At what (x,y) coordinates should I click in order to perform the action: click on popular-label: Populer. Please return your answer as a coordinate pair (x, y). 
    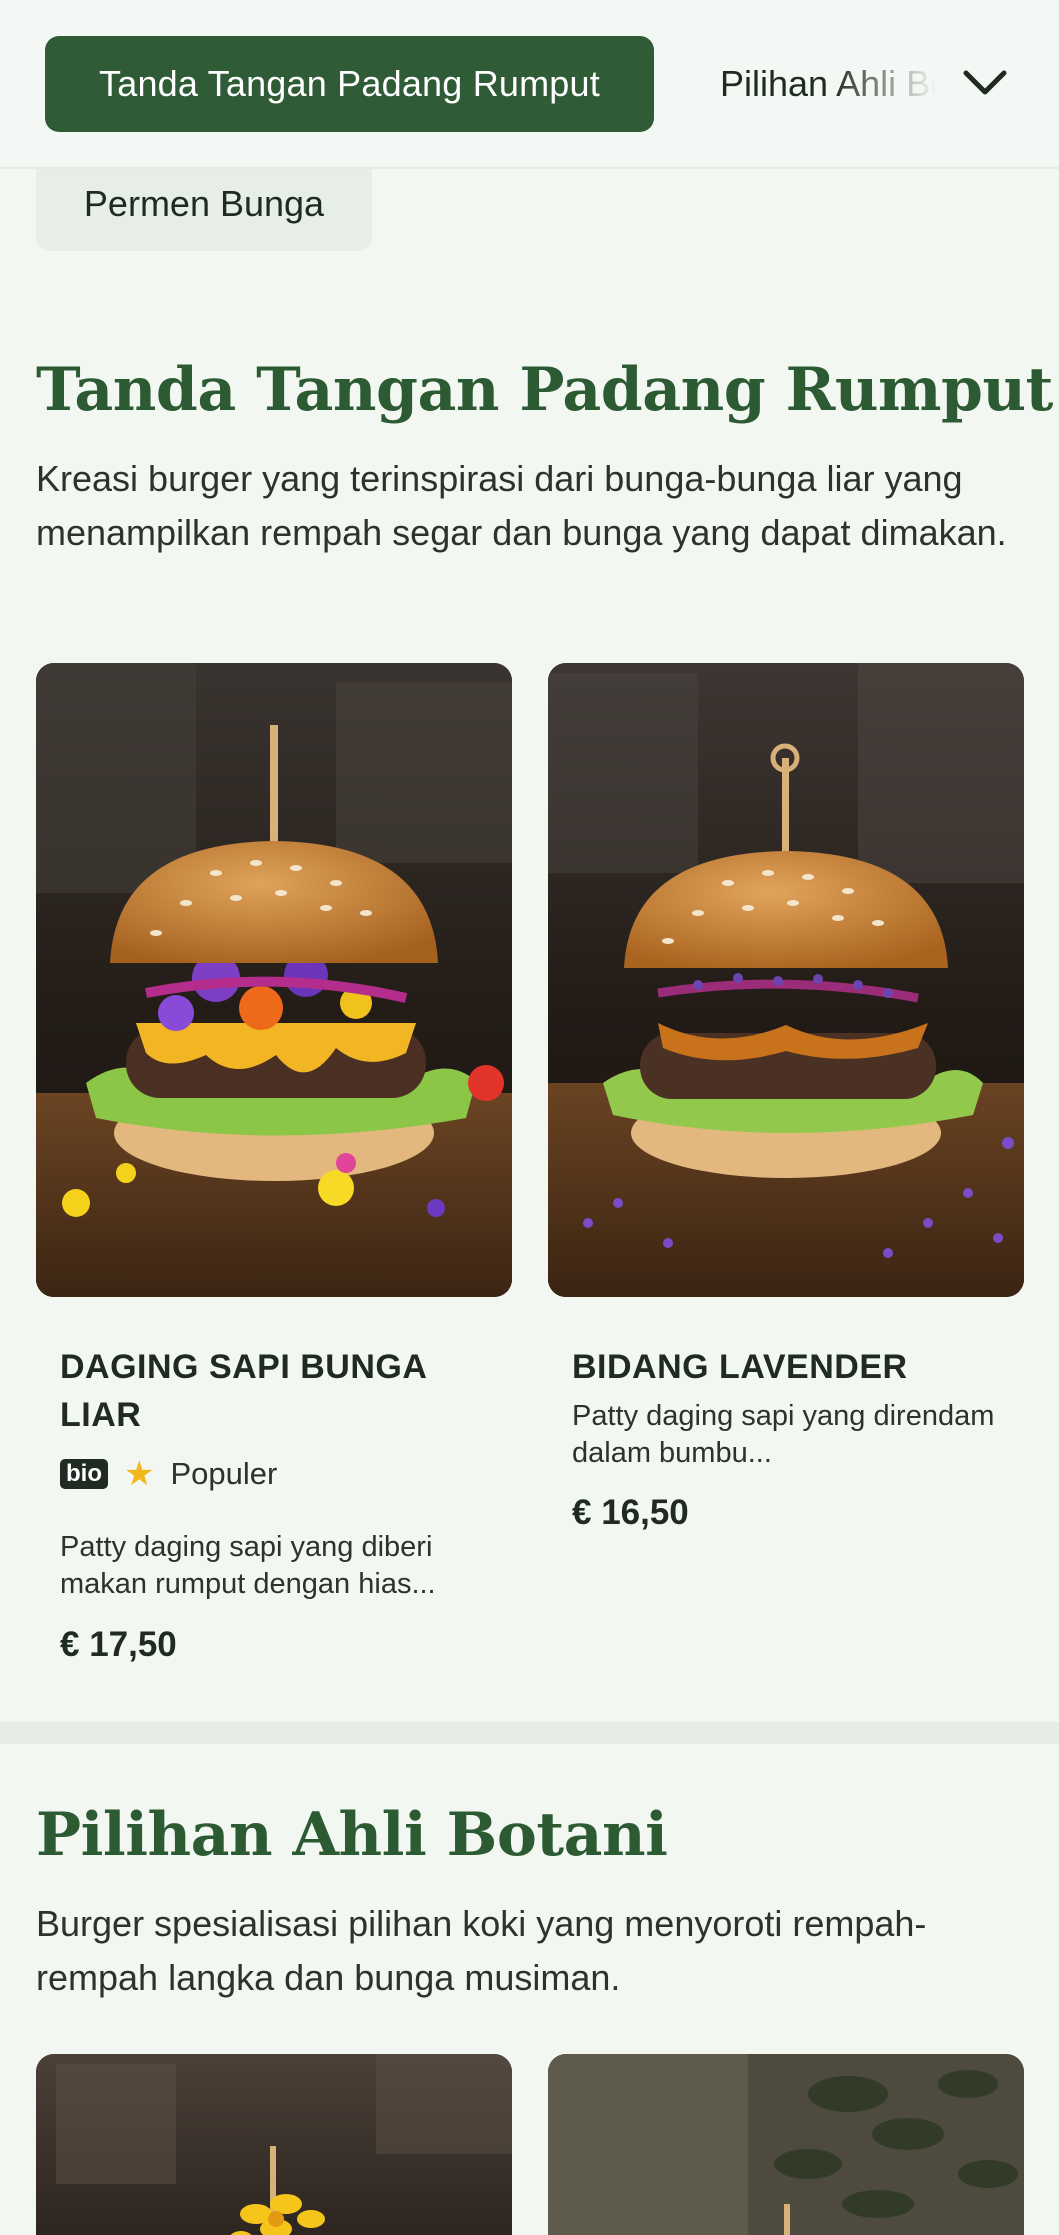
    Looking at the image, I should click on (224, 1473).